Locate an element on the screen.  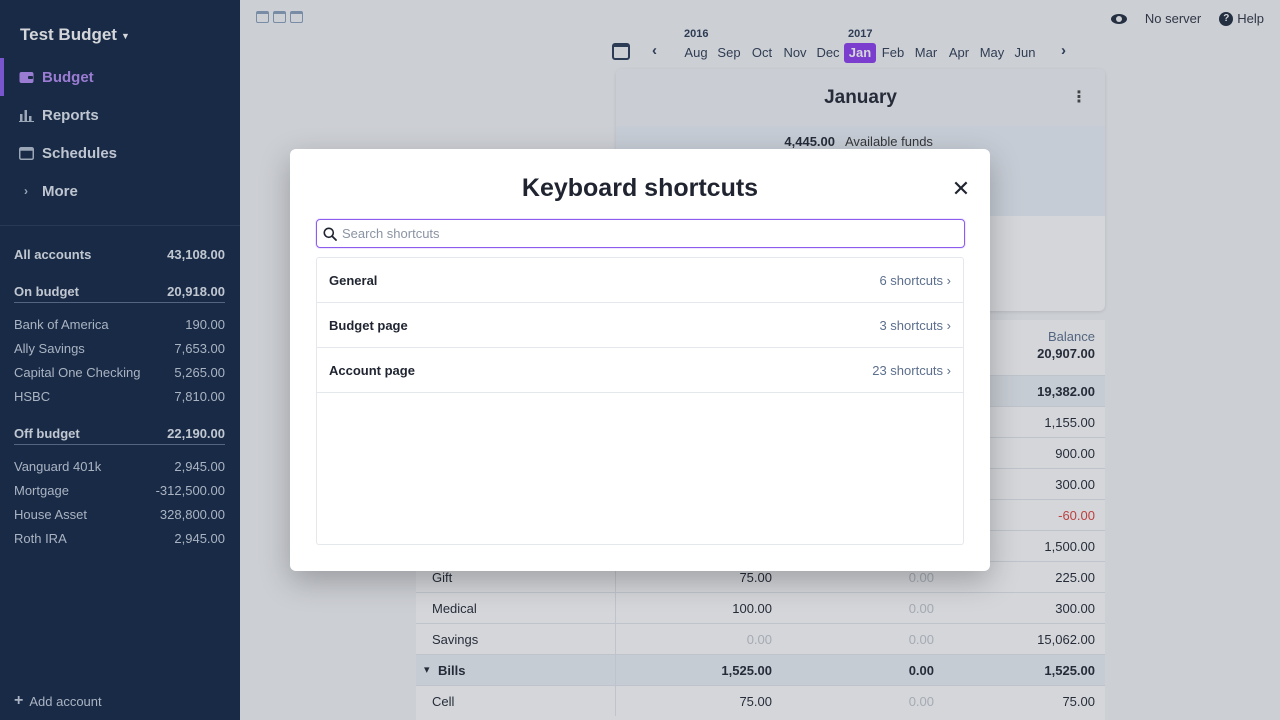
shortcut-category-account-page: Account page 23 shortcuts › is located at coordinates (640, 370).